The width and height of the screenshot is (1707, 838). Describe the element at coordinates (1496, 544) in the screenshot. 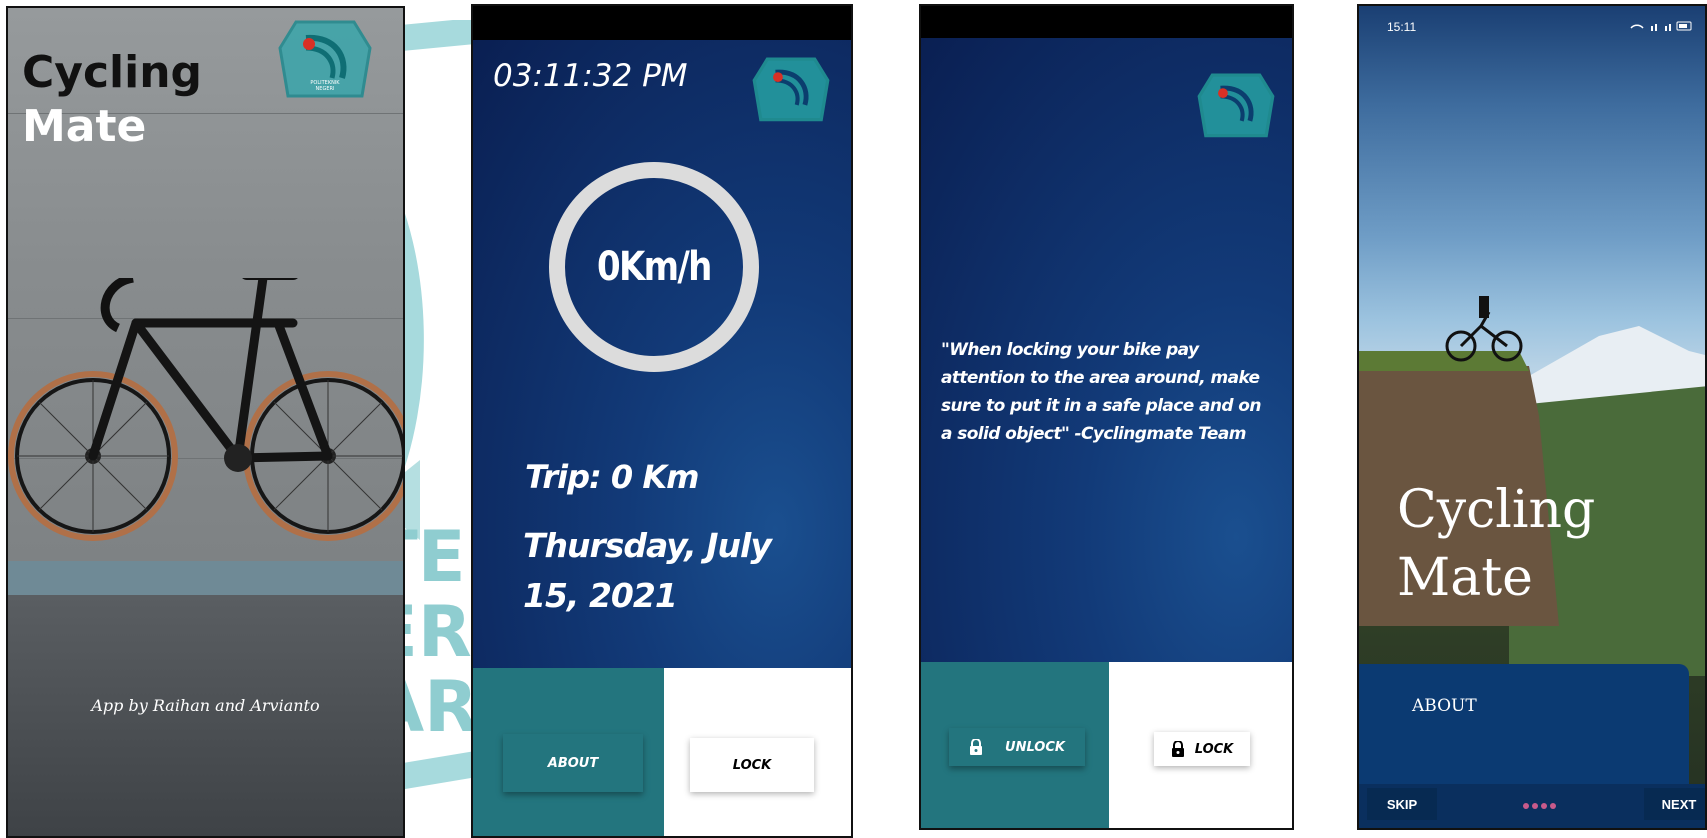

I see `onboarding-title: Cycling Mate` at that location.